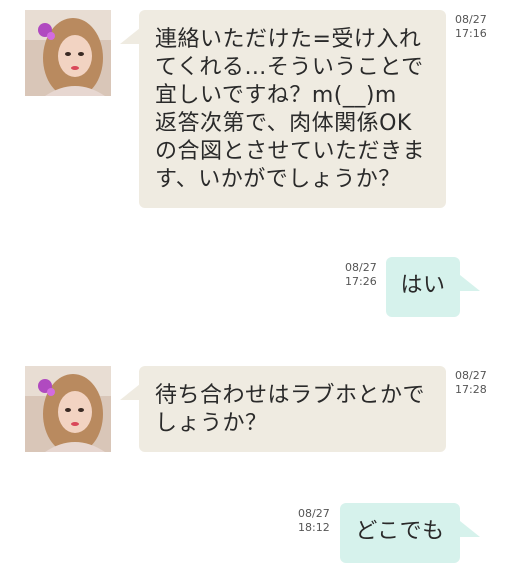 The width and height of the screenshot is (512, 576). Describe the element at coordinates (471, 389) in the screenshot. I see `timestamp-time: 17:28` at that location.